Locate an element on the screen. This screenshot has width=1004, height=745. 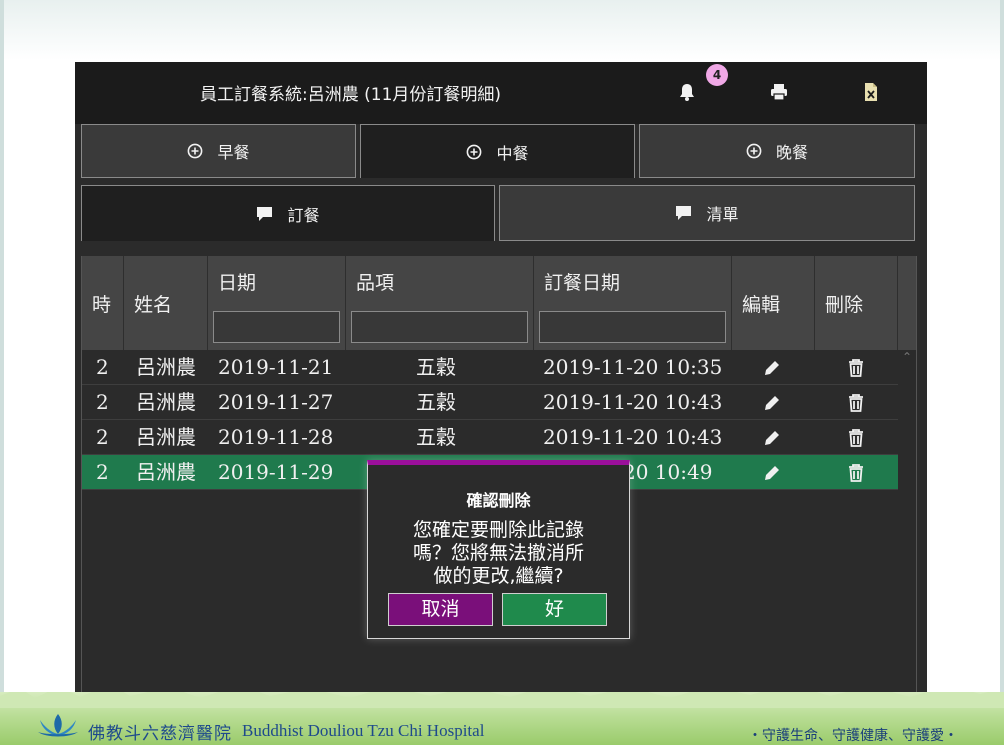
column-item: 品項 is located at coordinates (440, 303).